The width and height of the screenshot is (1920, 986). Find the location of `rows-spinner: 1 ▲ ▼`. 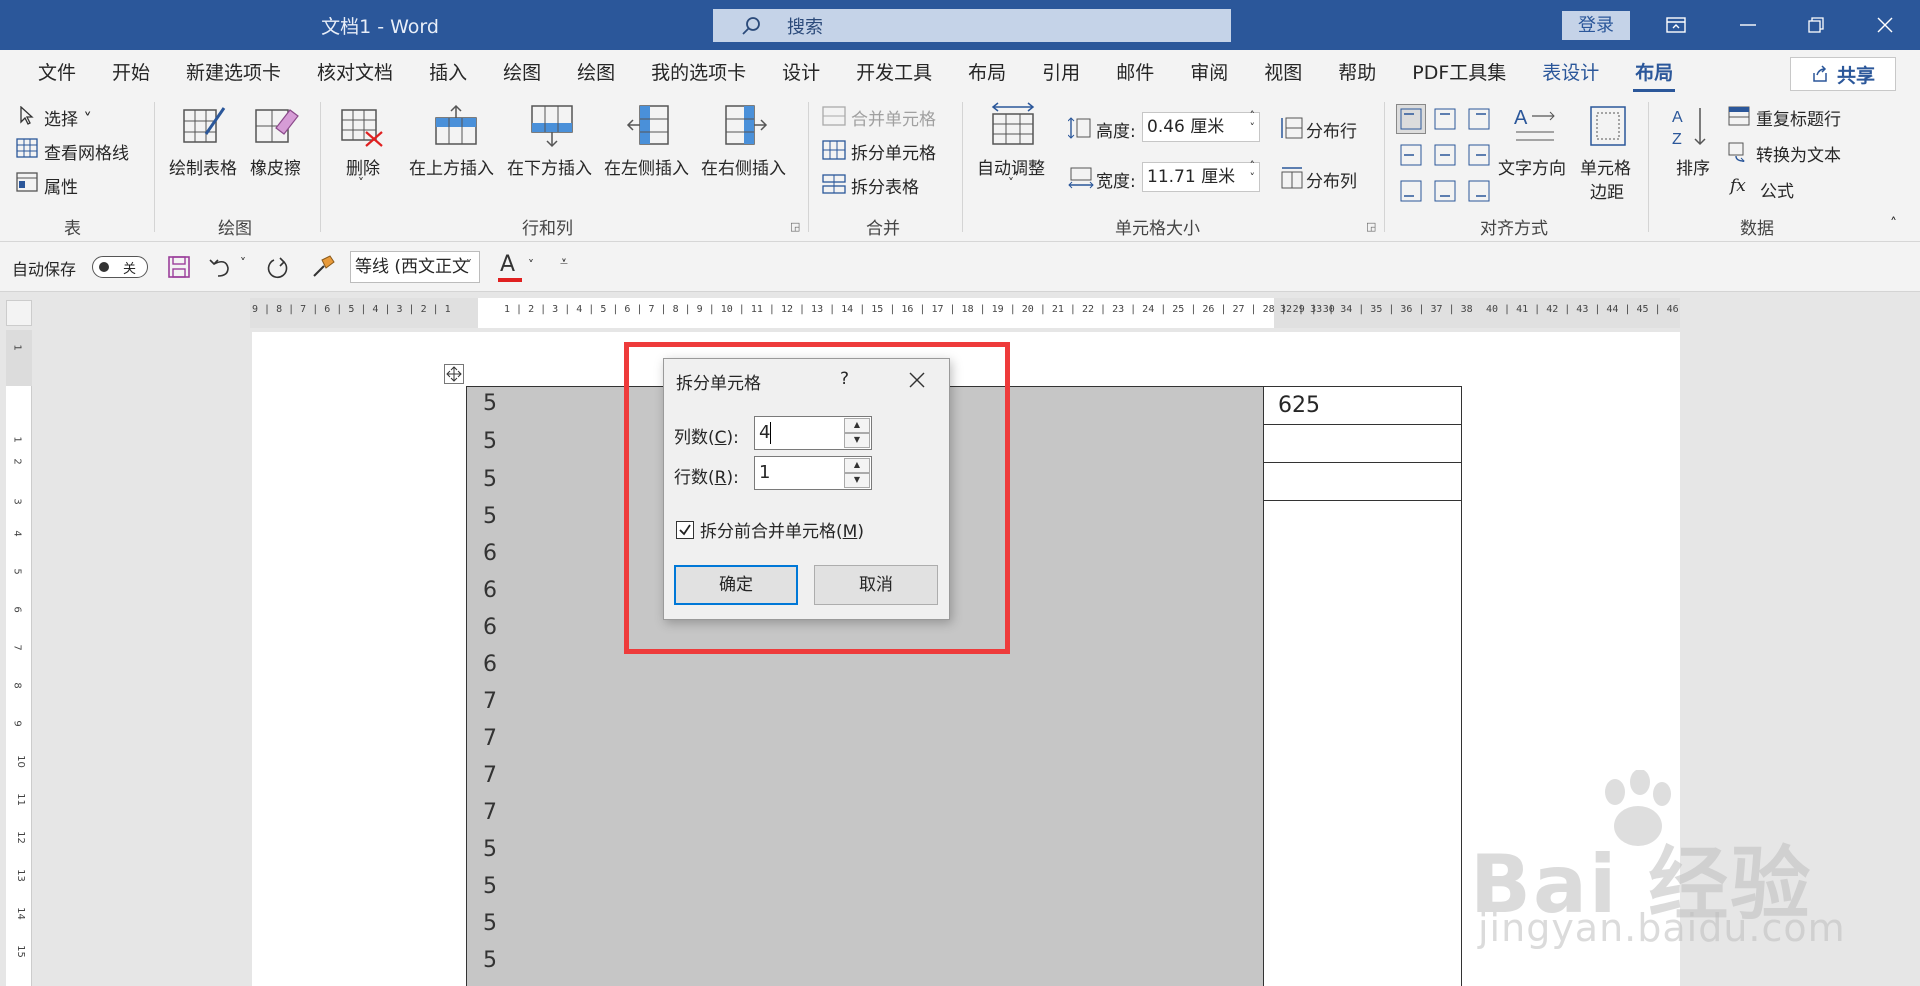

rows-spinner: 1 ▲ ▼ is located at coordinates (813, 473).